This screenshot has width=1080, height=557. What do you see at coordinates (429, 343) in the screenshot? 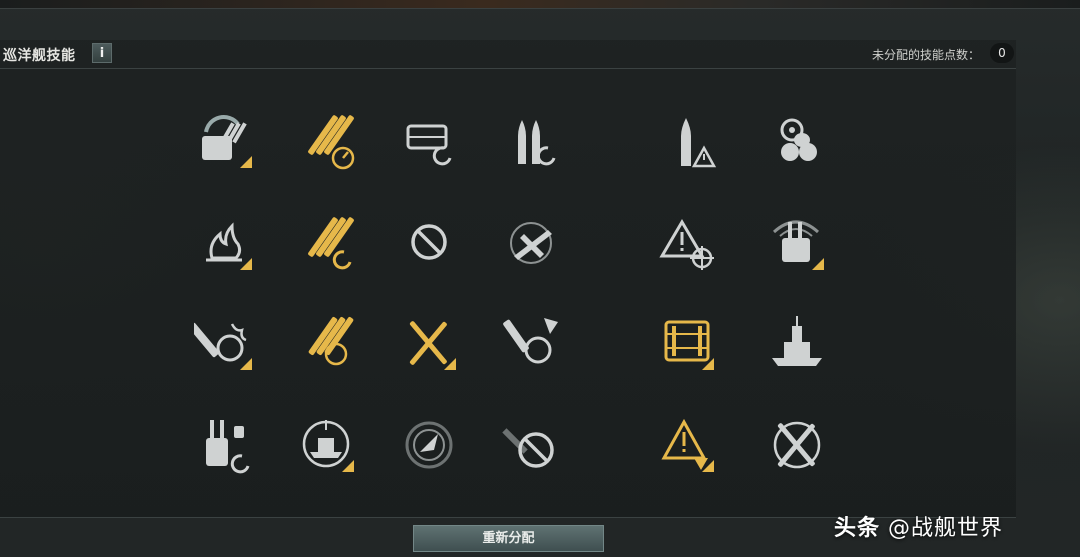
I see `skill-crossed-guns` at bounding box center [429, 343].